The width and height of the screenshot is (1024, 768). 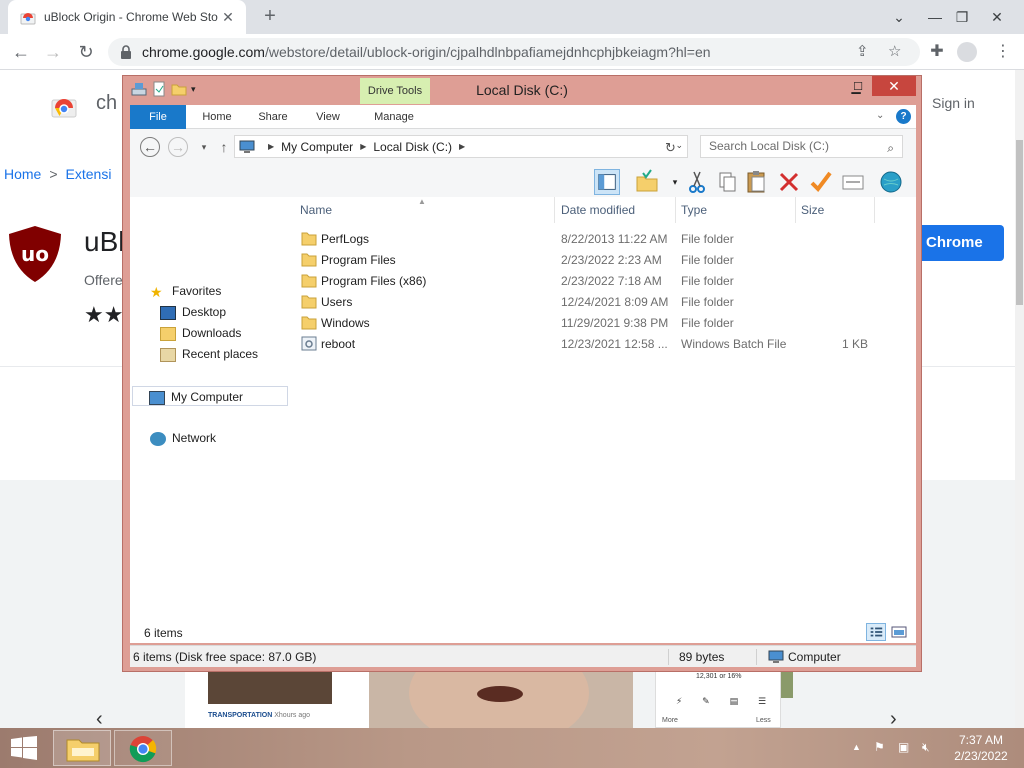 What do you see at coordinates (981, 748) in the screenshot?
I see `taskbar-clock: 7:37 AM 2/23/2022` at bounding box center [981, 748].